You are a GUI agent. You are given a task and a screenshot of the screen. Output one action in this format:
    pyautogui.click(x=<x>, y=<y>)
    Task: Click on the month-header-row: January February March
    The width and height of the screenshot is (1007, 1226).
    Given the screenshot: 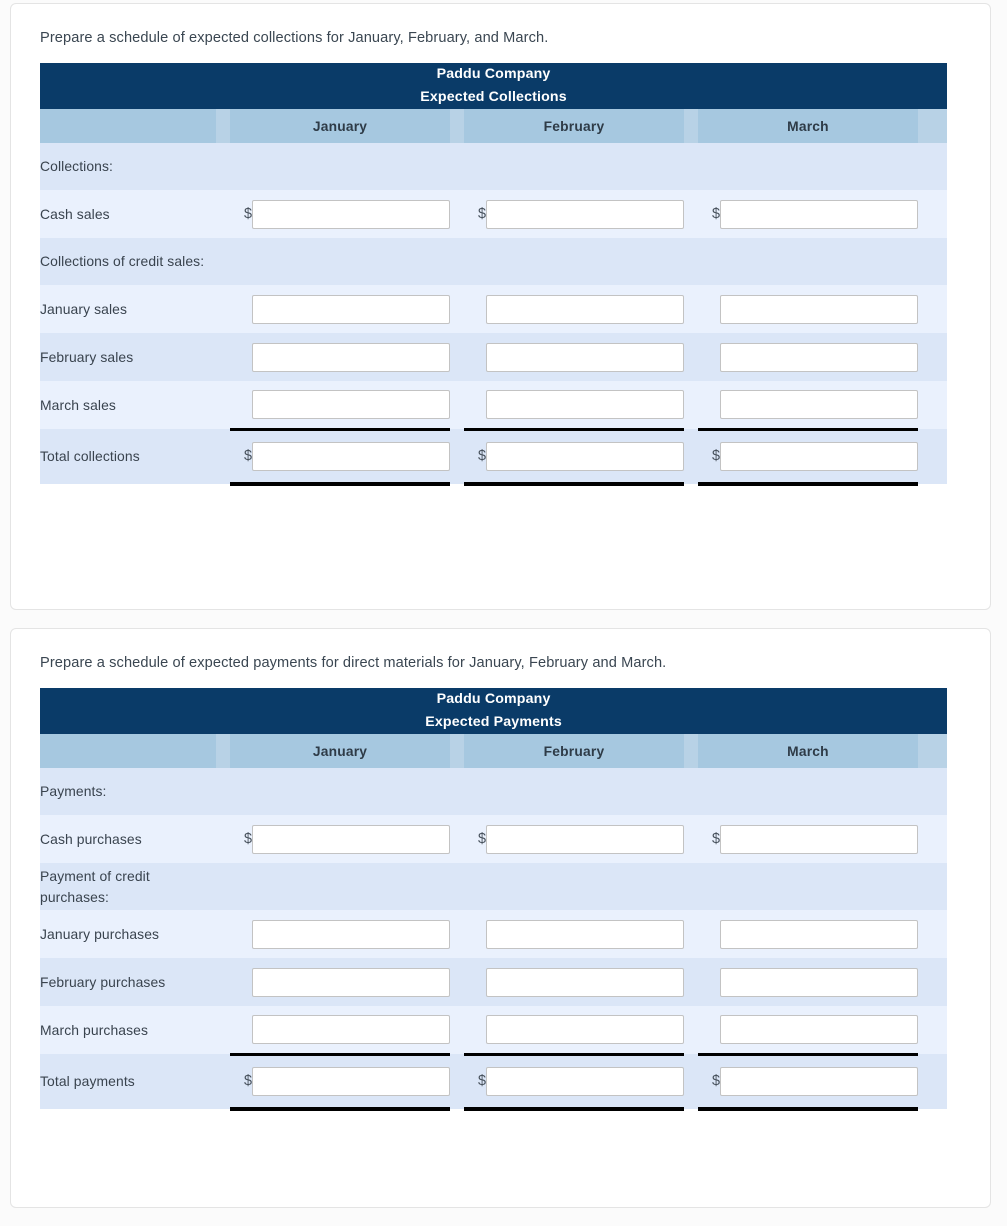 What is the action you would take?
    pyautogui.click(x=494, y=751)
    